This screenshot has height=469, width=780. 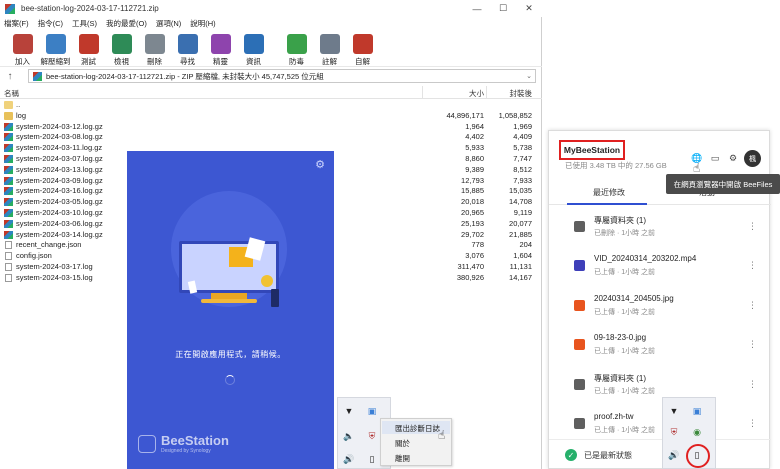 What do you see at coordinates (329, 61) in the screenshot?
I see `toolbar-label: 註解` at bounding box center [329, 61].